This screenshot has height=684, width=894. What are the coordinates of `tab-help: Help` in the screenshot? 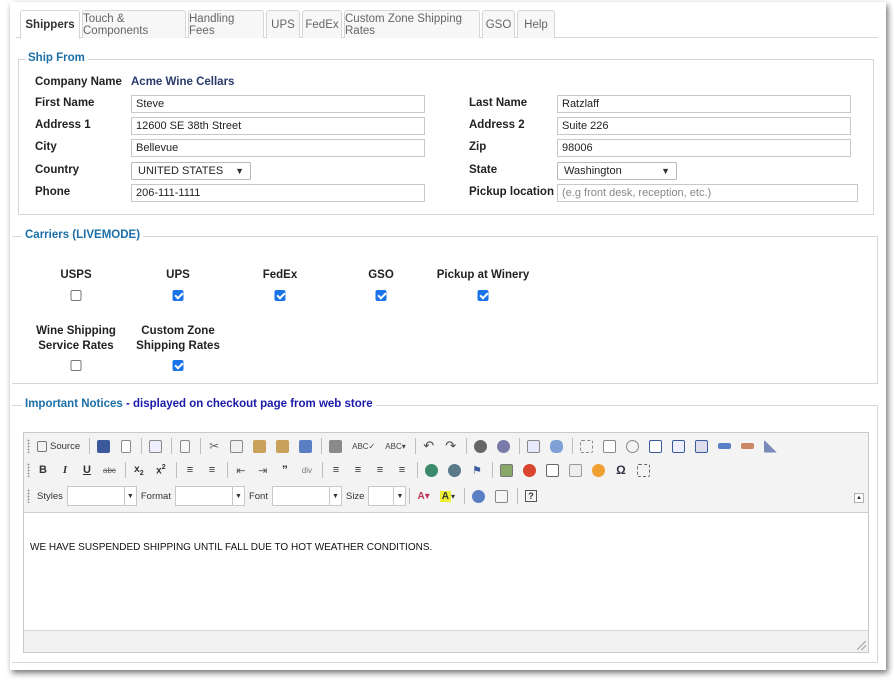 It's located at (536, 24).